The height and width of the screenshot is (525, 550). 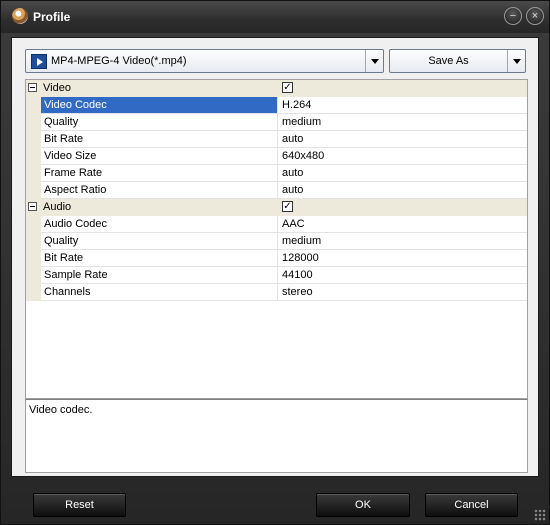 I want to click on property-value: 44100, so click(x=297, y=275).